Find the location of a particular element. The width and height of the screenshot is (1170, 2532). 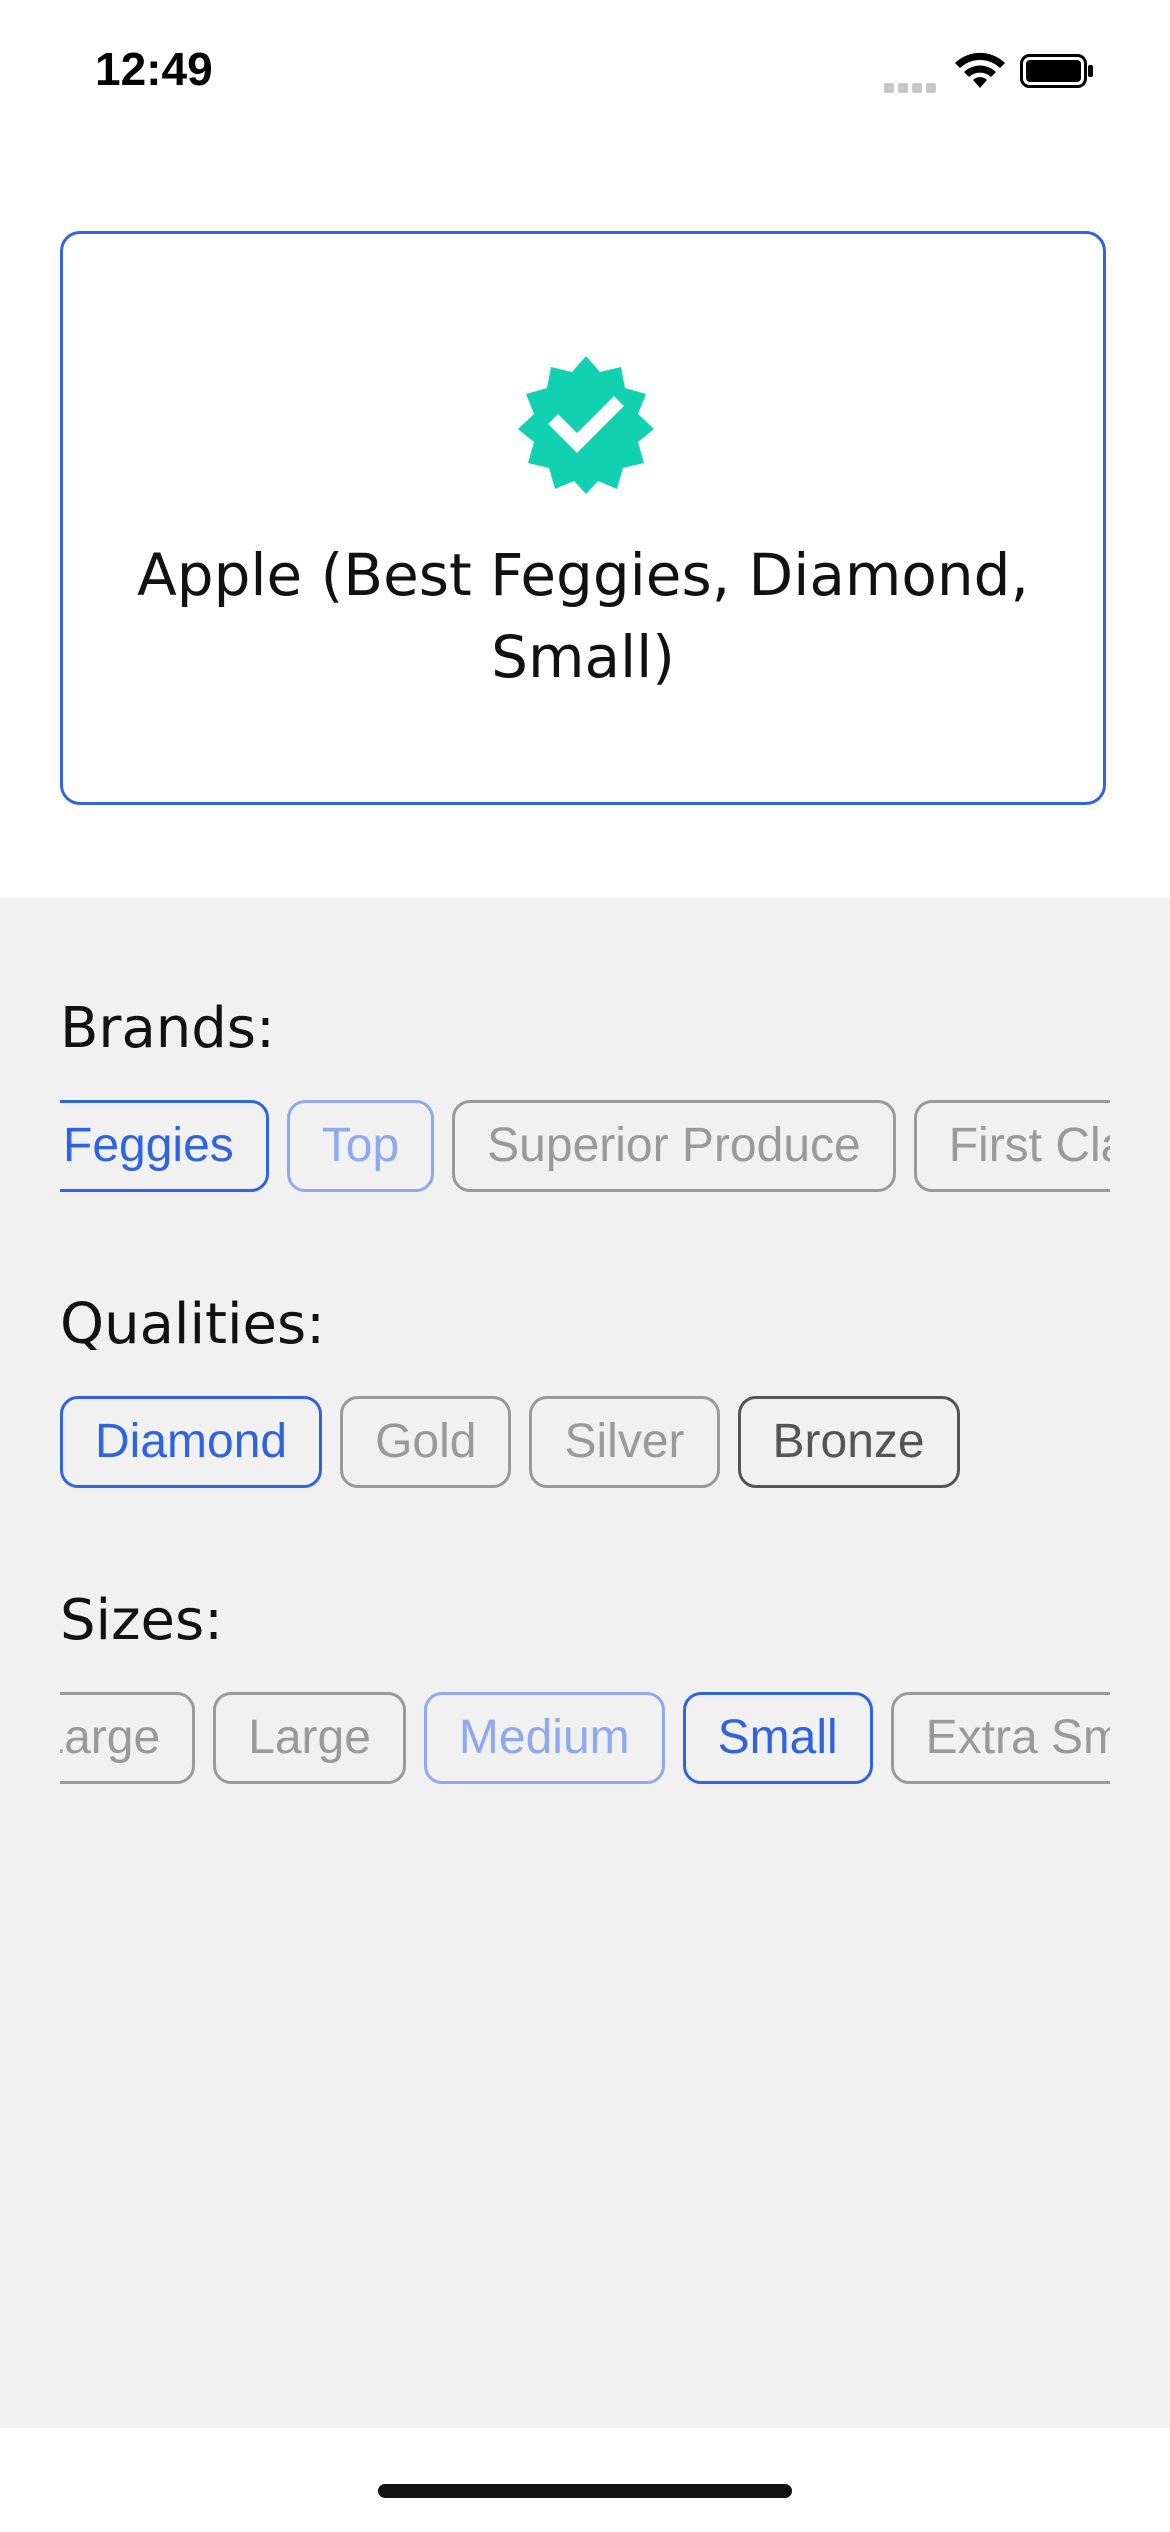

verified-badge-icon is located at coordinates (586, 425).